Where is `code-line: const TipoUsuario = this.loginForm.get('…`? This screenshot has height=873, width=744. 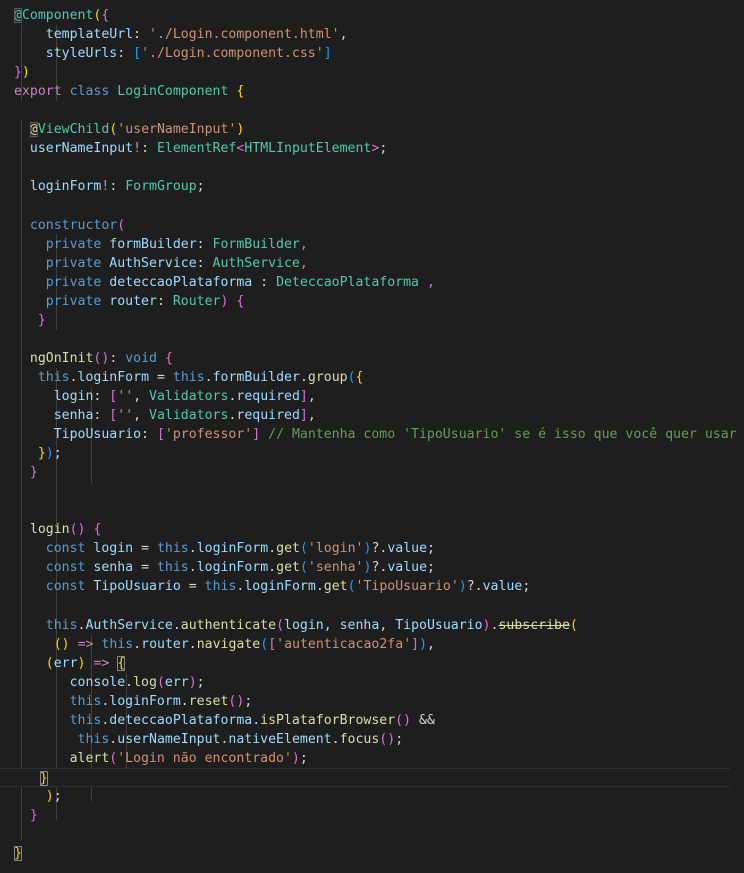 code-line: const TipoUsuario = this.loginForm.get('… is located at coordinates (372, 586).